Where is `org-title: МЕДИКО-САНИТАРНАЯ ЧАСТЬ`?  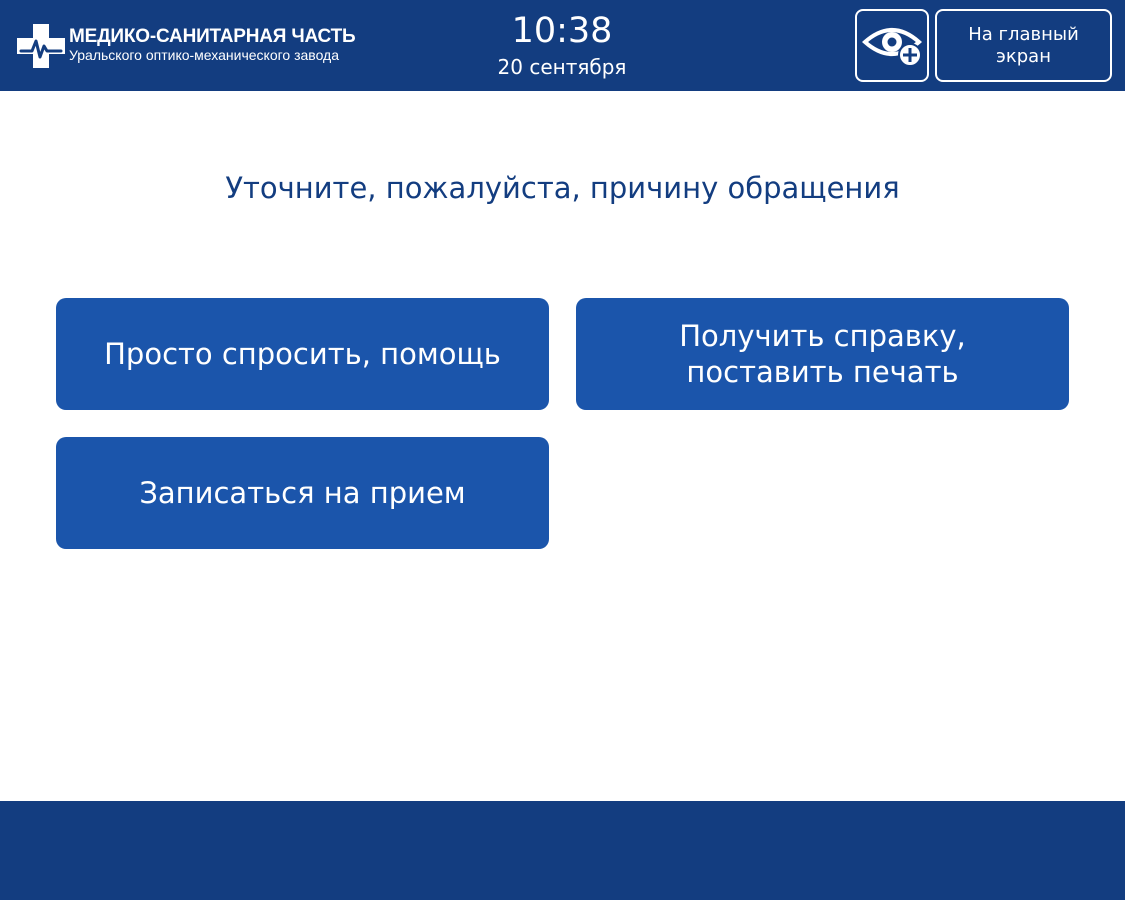 org-title: МЕДИКО-САНИТАРНАЯ ЧАСТЬ is located at coordinates (212, 36).